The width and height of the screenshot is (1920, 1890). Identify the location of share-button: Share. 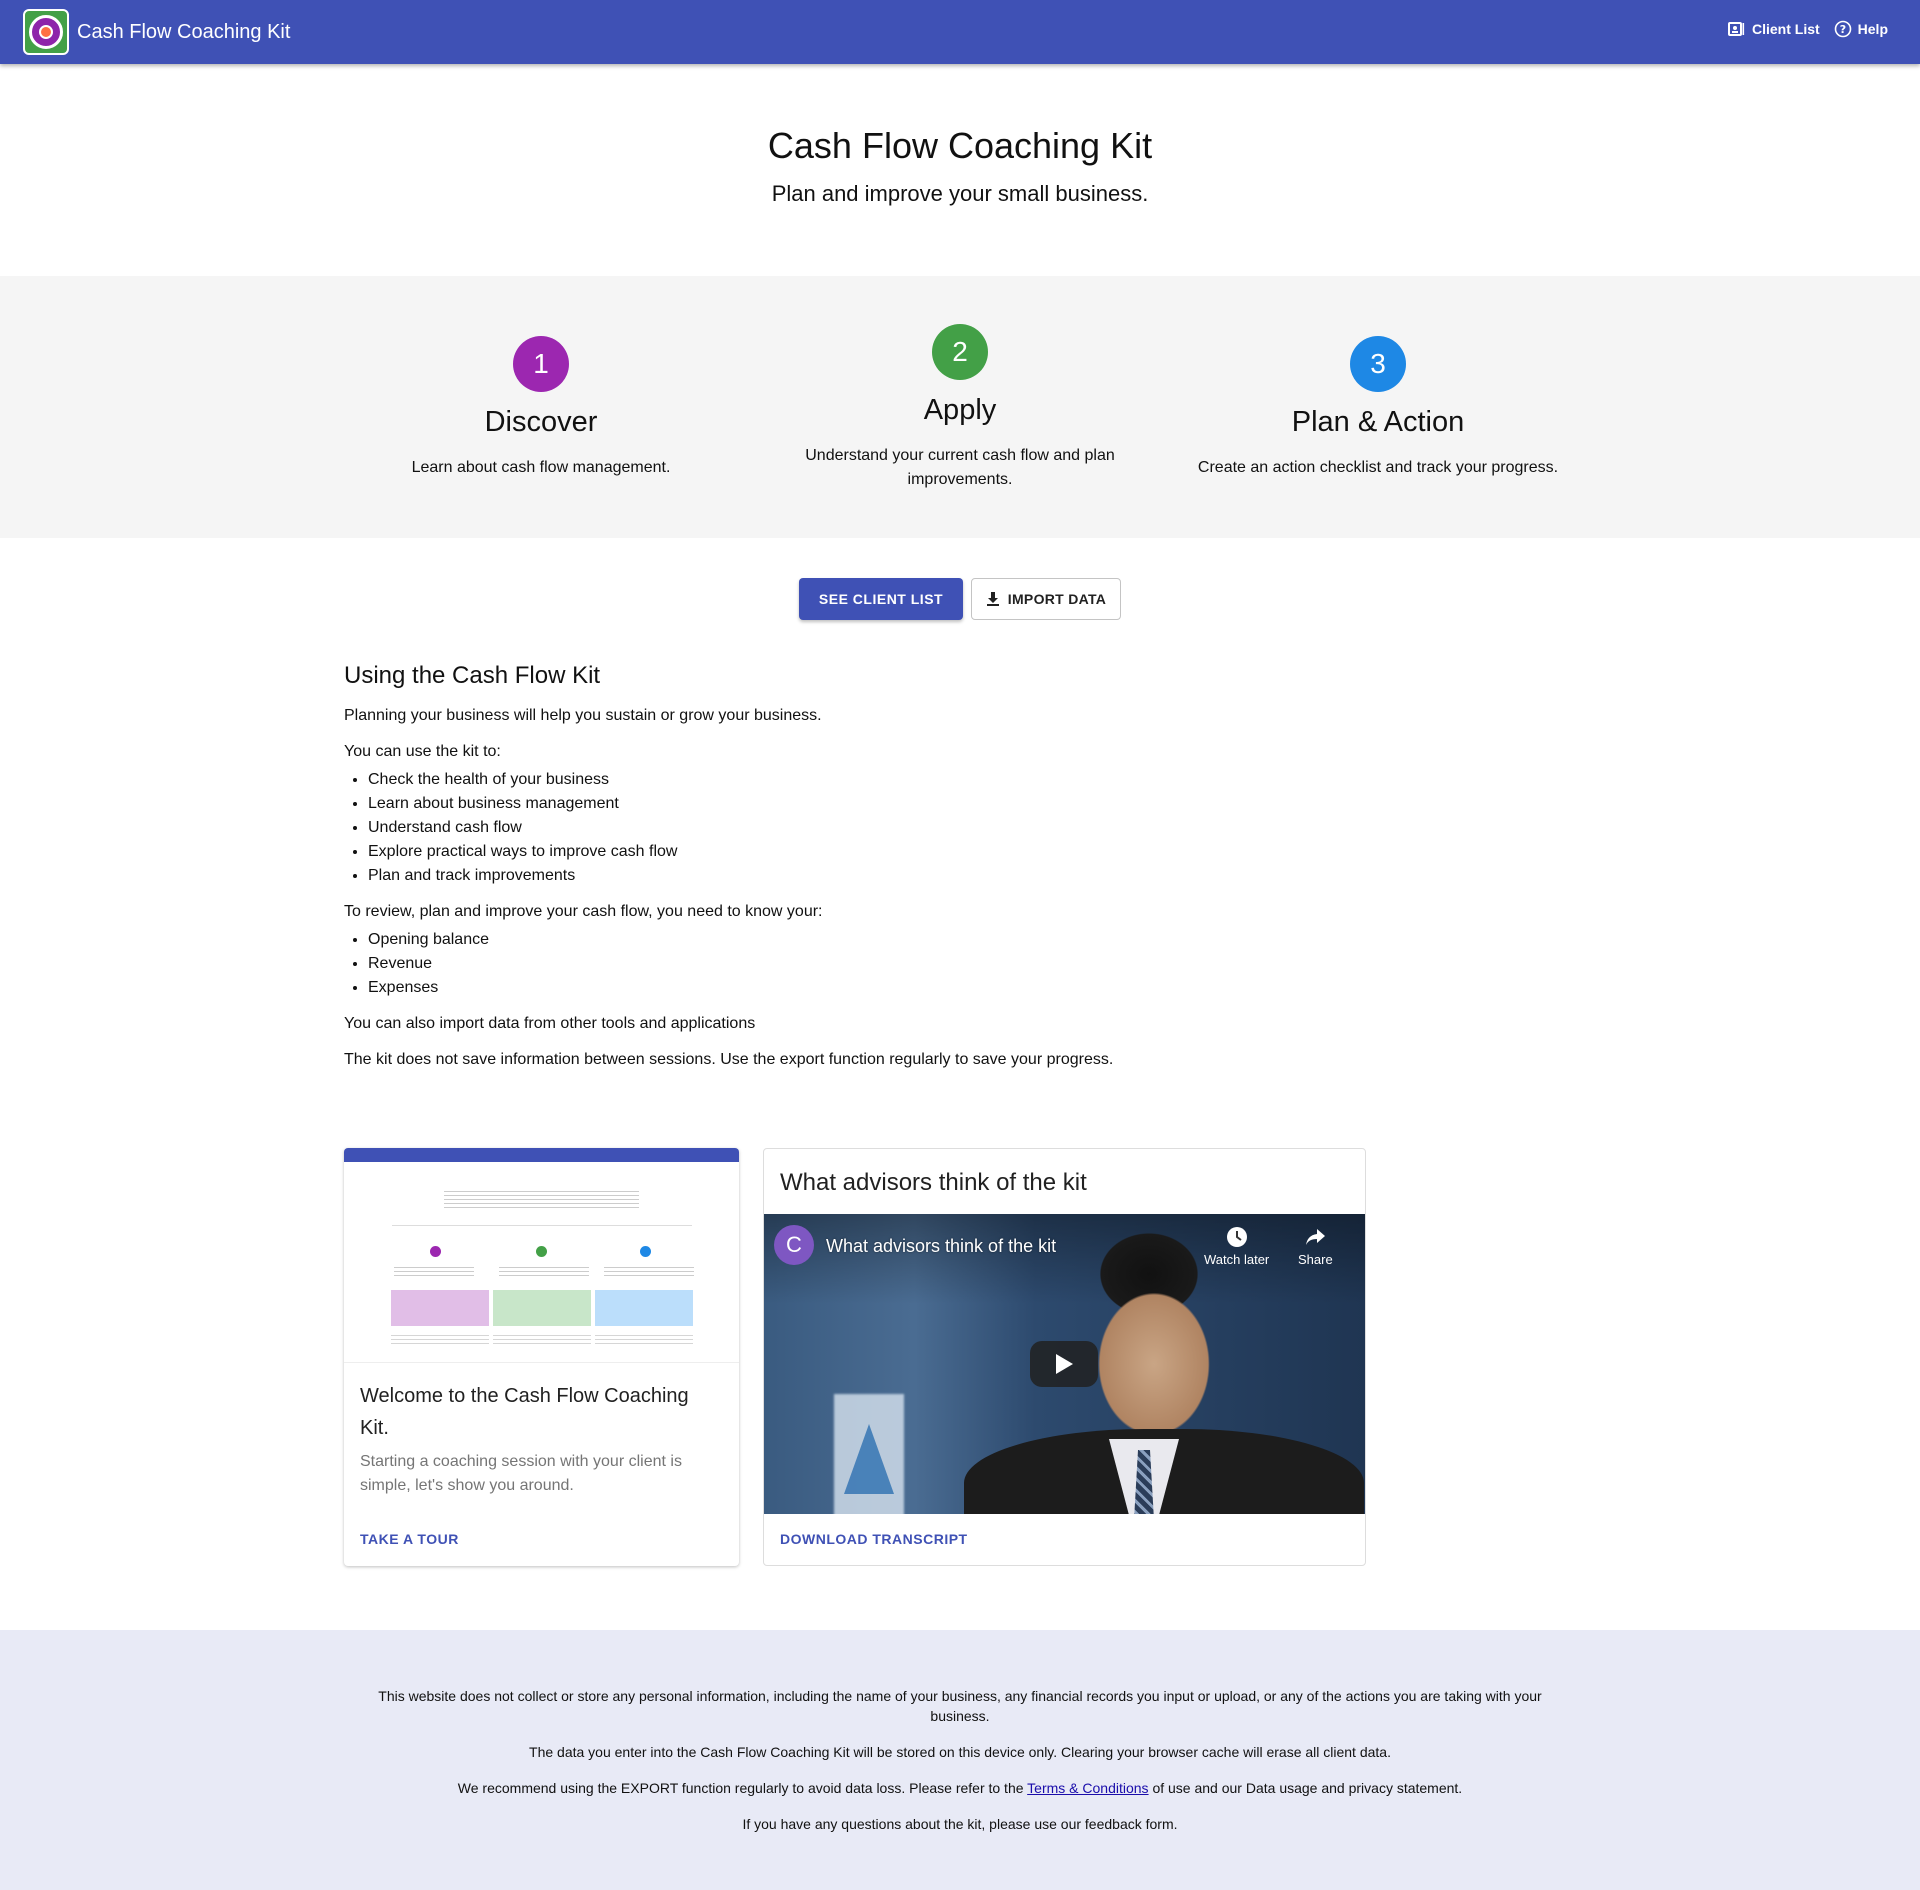
(1315, 1246).